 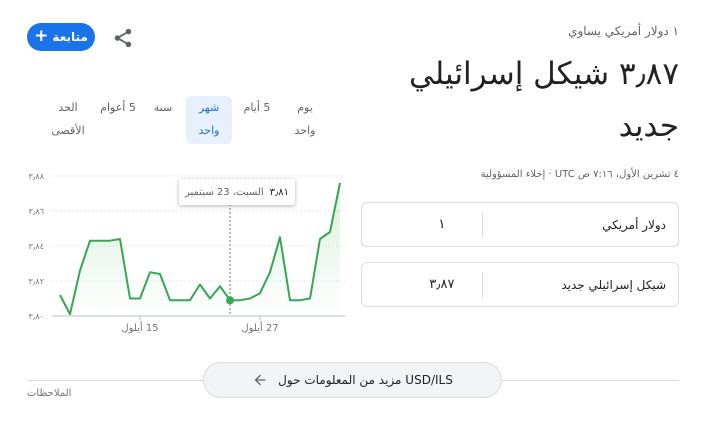 I want to click on more-info-button: مزيد من المعلومات حول USD/ILS, so click(x=352, y=380).